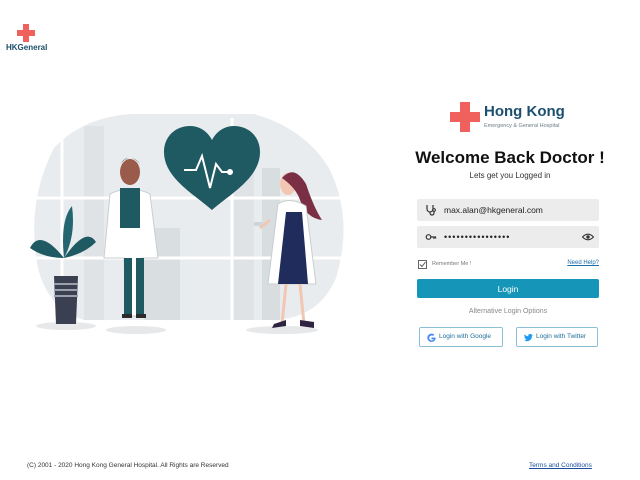 This screenshot has width=640, height=480. Describe the element at coordinates (465, 336) in the screenshot. I see `google-label: Login with Google` at that location.